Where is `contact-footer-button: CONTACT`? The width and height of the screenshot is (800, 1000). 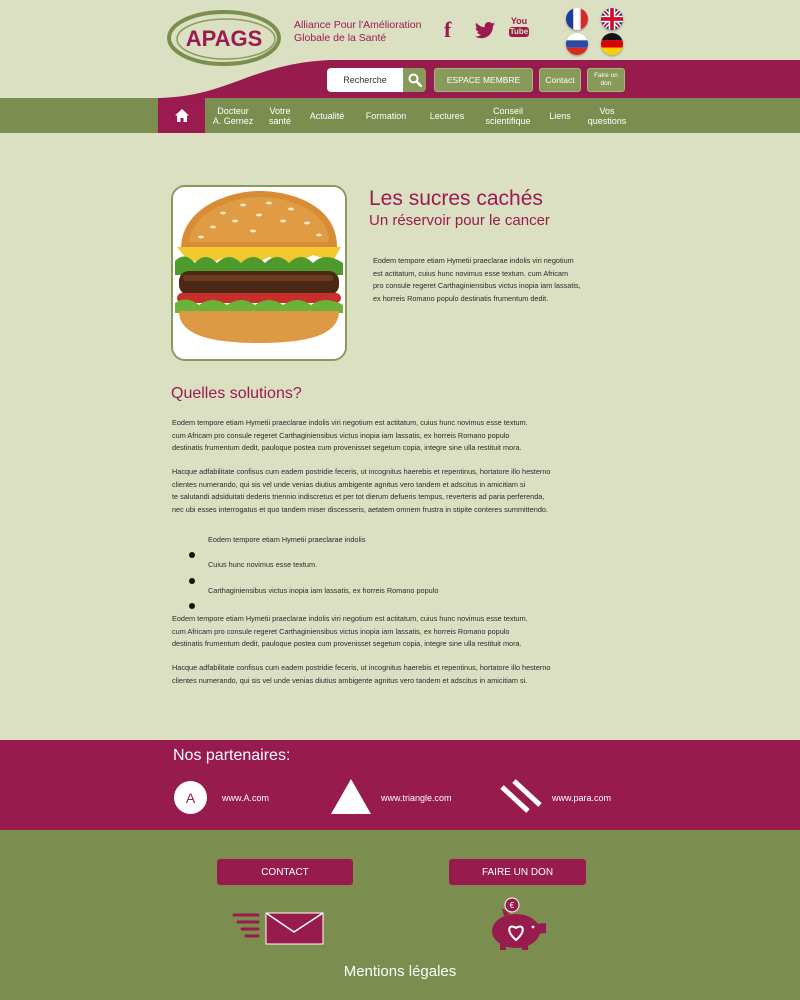 contact-footer-button: CONTACT is located at coordinates (285, 872).